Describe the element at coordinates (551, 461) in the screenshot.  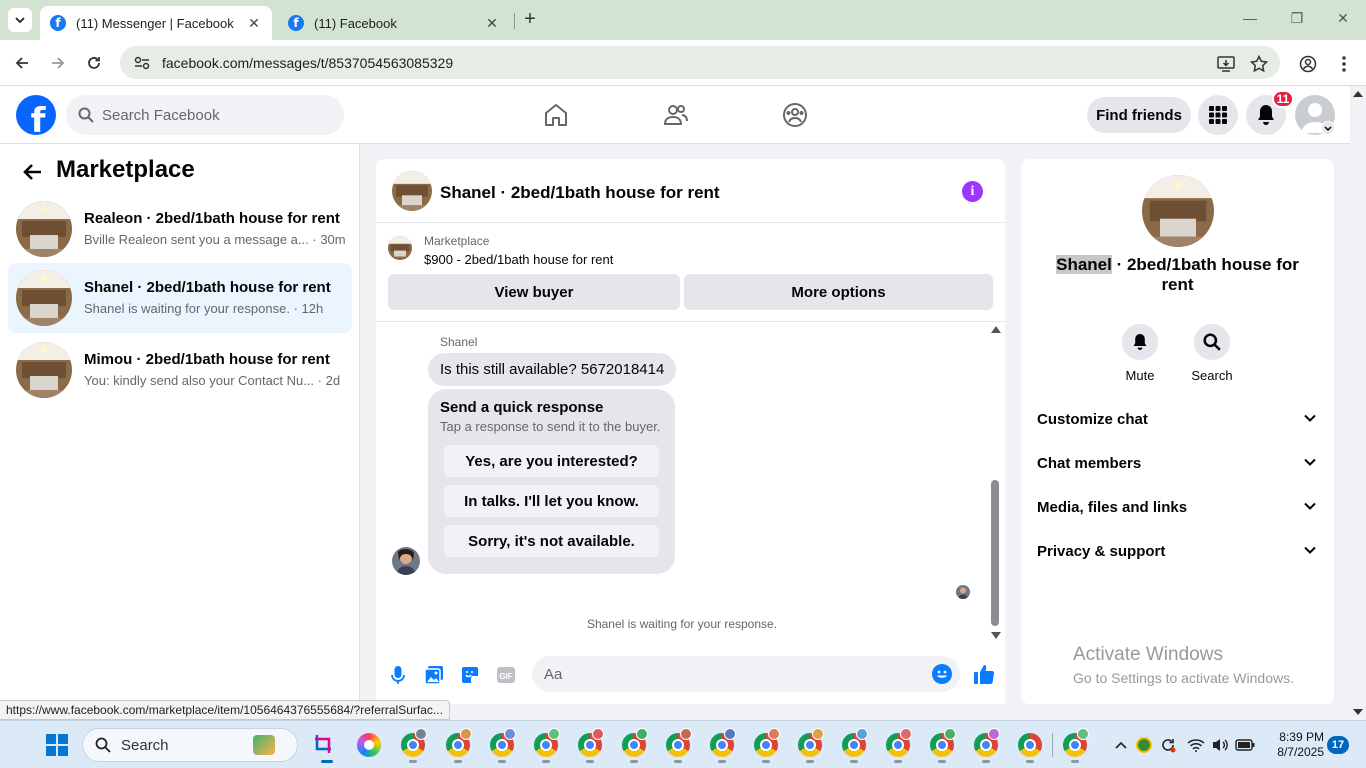
I see `quick-response-option: Yes, are you interested?` at that location.